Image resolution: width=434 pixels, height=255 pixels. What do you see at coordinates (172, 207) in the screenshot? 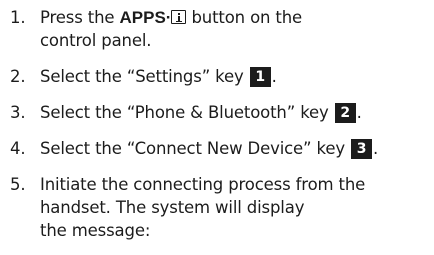
I see `step-5-line-2: handset. The system will display` at bounding box center [172, 207].